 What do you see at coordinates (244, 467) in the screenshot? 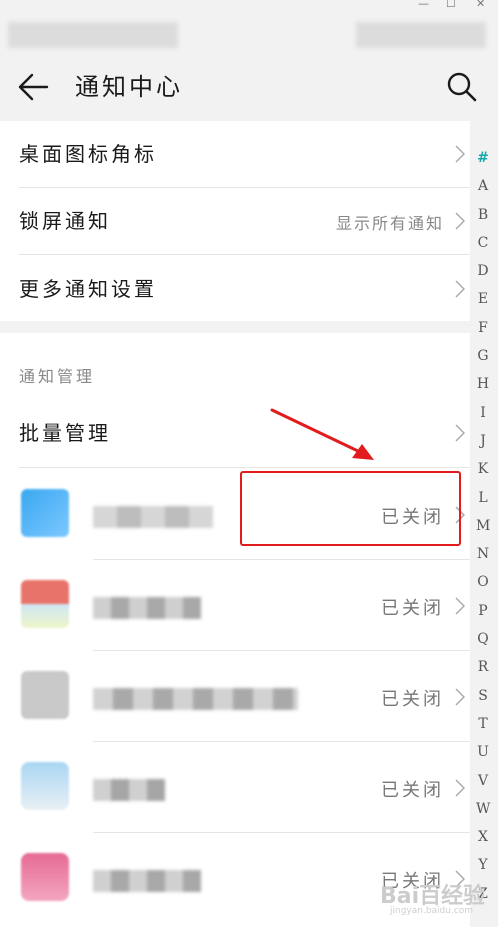
I see `divider` at bounding box center [244, 467].